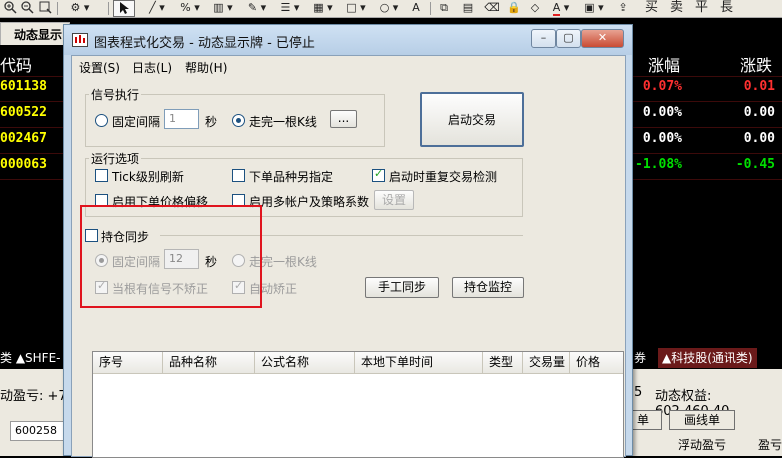  What do you see at coordinates (309, 202) in the screenshot?
I see `multi-account-label: 启用多帐户及策略系数` at bounding box center [309, 202].